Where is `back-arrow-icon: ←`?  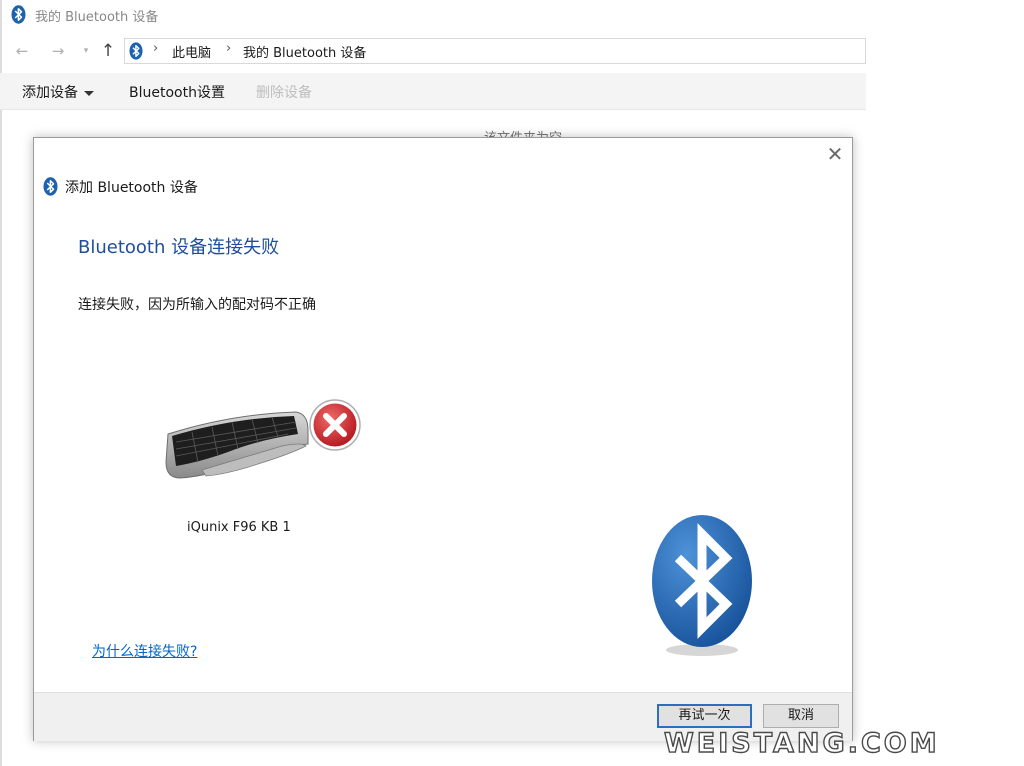
back-arrow-icon: ← is located at coordinates (22, 51).